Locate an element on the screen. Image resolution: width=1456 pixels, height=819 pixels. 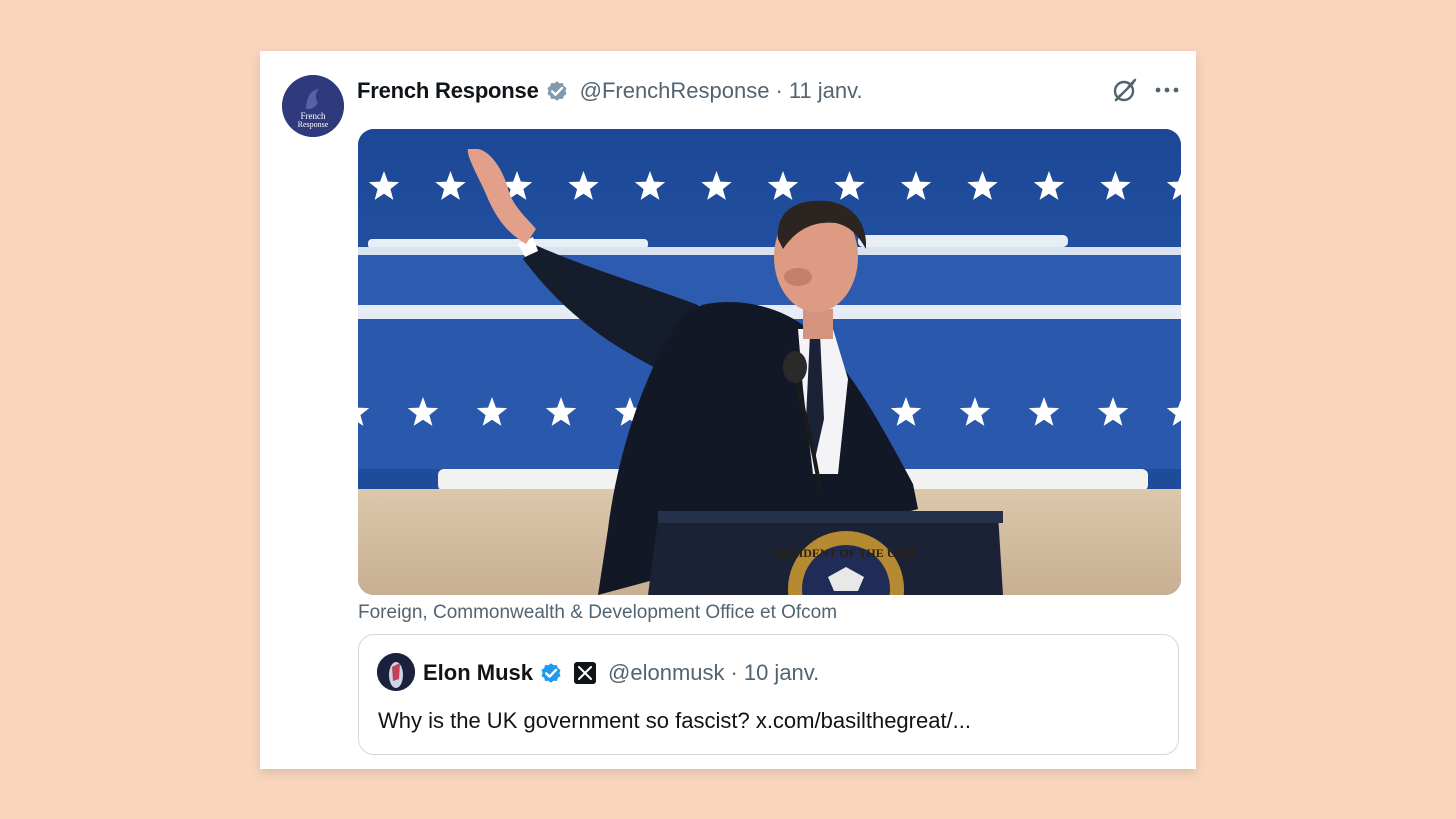
quoted-tweet-header: Elon Musk @elonmusk · 10 janv. is located at coordinates (621, 673).